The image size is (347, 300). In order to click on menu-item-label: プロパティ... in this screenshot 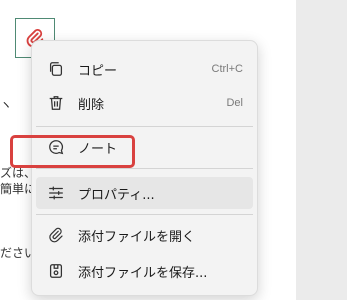, I will do `click(116, 195)`.